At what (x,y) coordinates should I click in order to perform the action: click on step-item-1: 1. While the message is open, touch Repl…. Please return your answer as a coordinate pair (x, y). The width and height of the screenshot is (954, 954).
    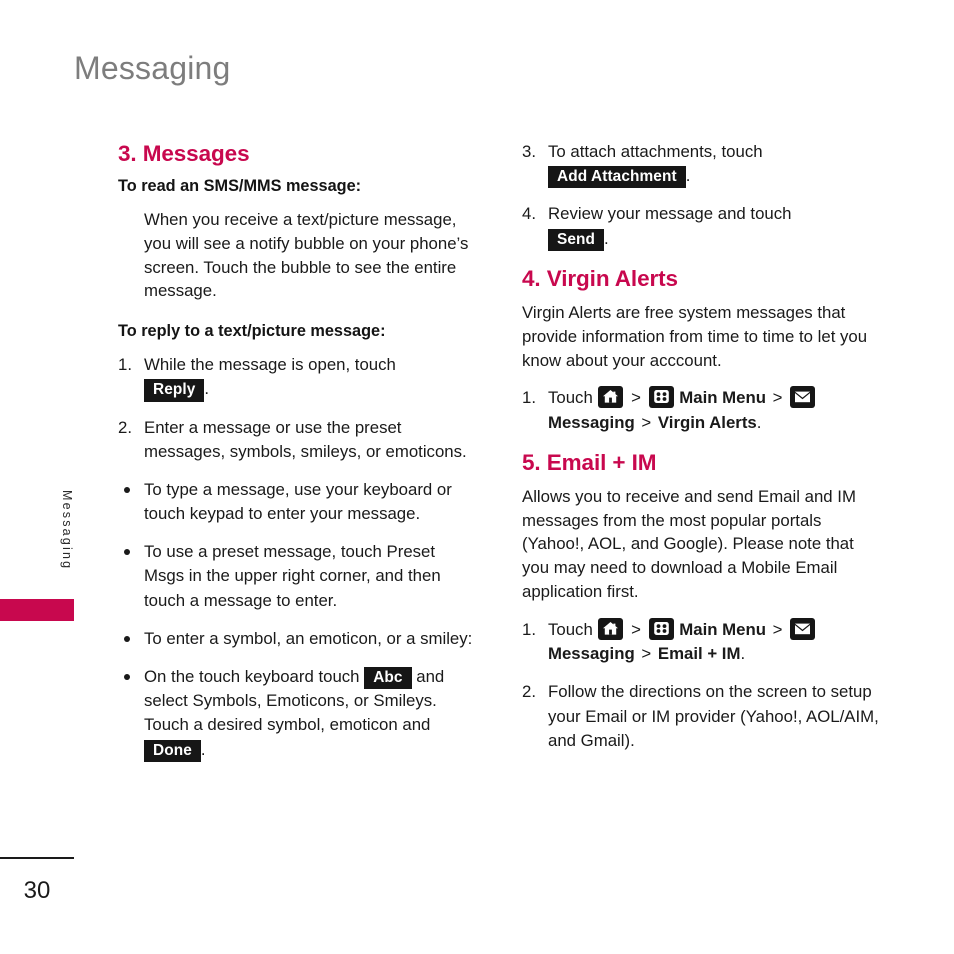
    Looking at the image, I should click on (297, 377).